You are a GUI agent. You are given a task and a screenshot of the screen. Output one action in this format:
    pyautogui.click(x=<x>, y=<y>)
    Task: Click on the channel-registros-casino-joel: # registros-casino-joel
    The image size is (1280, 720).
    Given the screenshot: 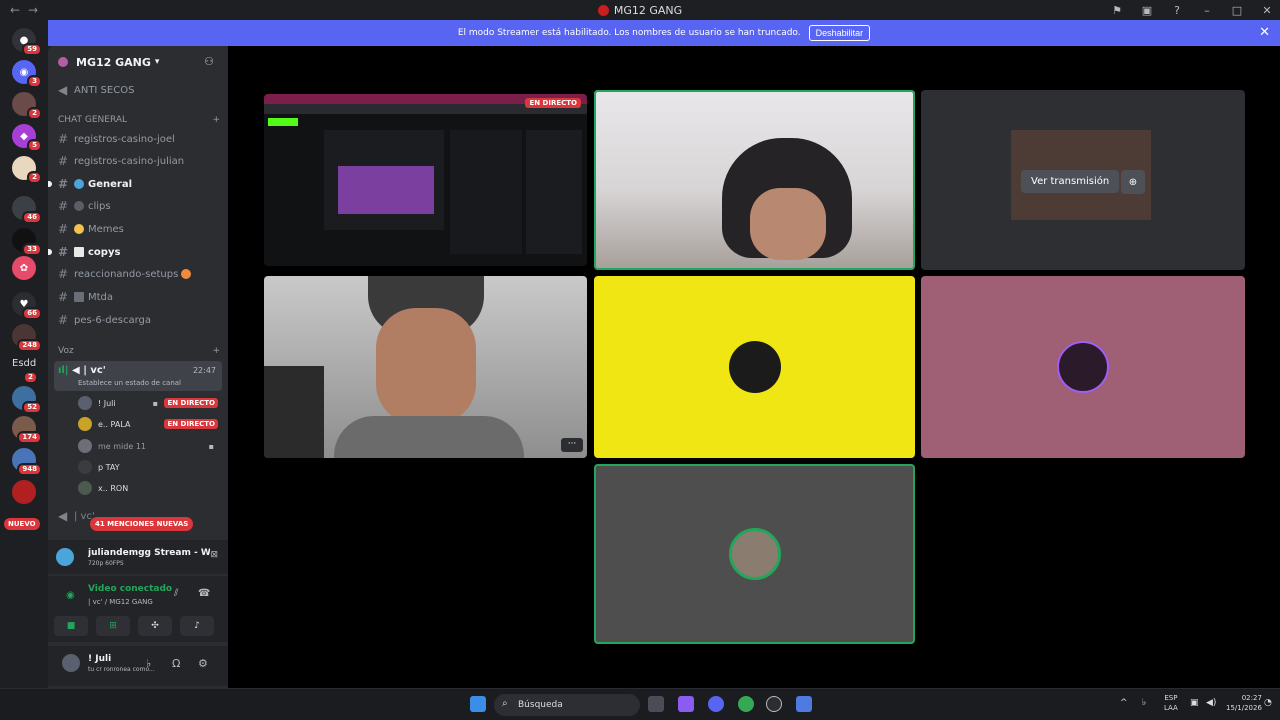 What is the action you would take?
    pyautogui.click(x=138, y=139)
    